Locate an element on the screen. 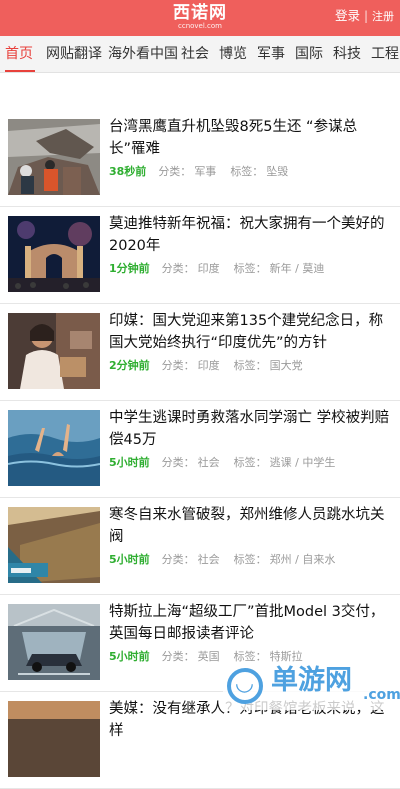 The width and height of the screenshot is (400, 789). restaurant-image-icon is located at coordinates (54, 739).